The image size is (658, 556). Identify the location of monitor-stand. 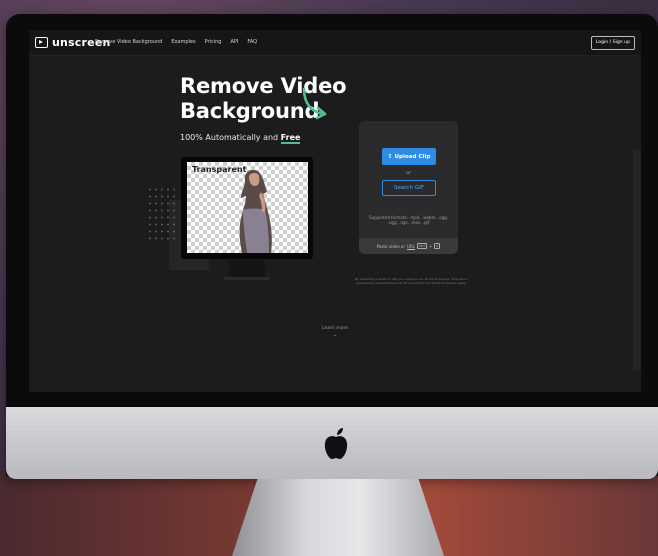
(338, 517).